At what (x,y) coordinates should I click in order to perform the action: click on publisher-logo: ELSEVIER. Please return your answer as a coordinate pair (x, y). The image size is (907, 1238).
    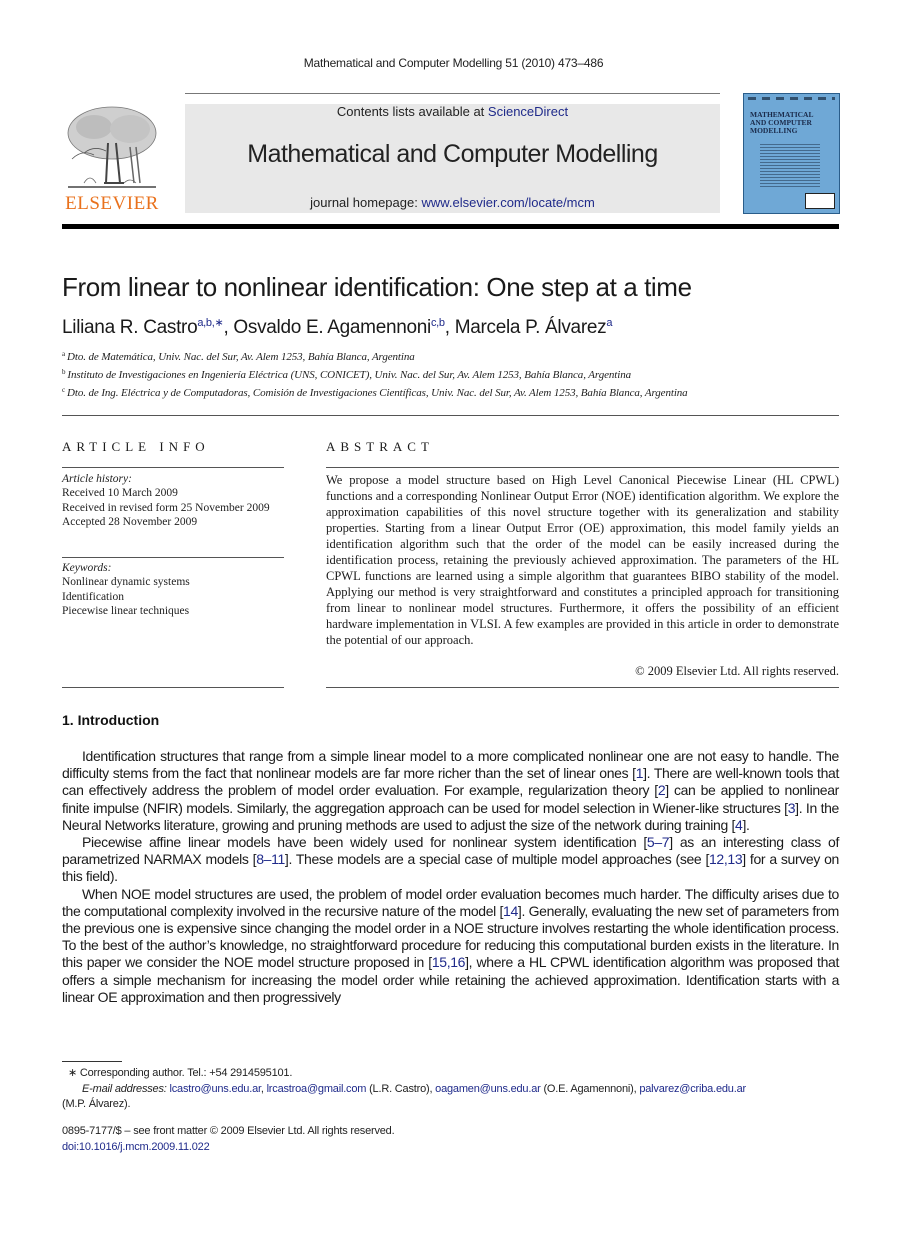
    Looking at the image, I should click on (112, 159).